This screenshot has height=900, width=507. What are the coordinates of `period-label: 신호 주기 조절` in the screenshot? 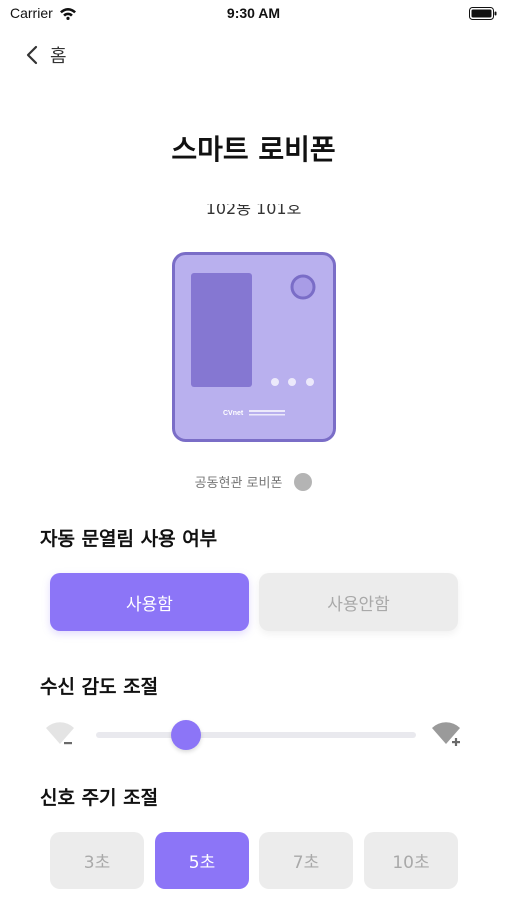 It's located at (99, 798).